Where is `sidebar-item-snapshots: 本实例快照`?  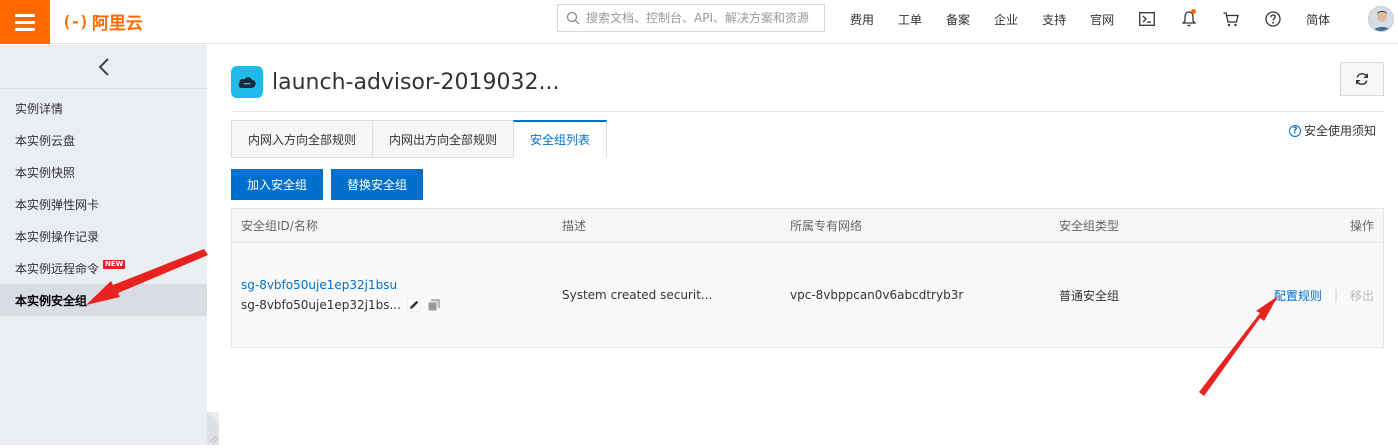 sidebar-item-snapshots: 本实例快照 is located at coordinates (103, 172).